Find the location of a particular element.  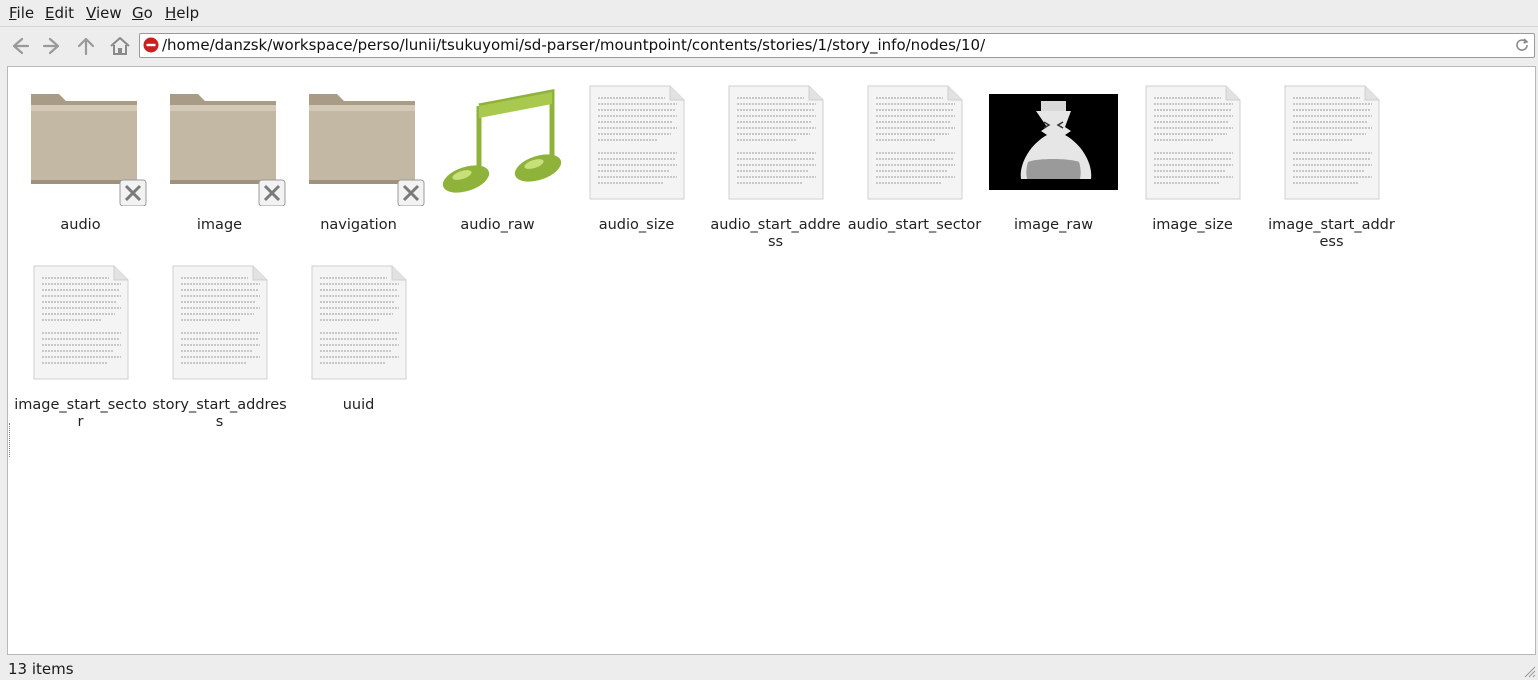

menu-view: View is located at coordinates (104, 13).